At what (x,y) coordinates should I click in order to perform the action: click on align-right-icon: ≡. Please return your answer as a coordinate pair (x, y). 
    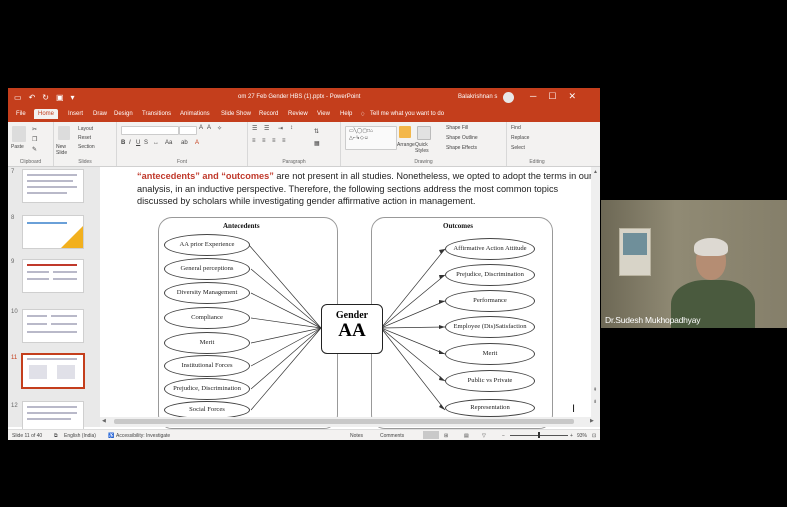
    Looking at the image, I should click on (274, 141).